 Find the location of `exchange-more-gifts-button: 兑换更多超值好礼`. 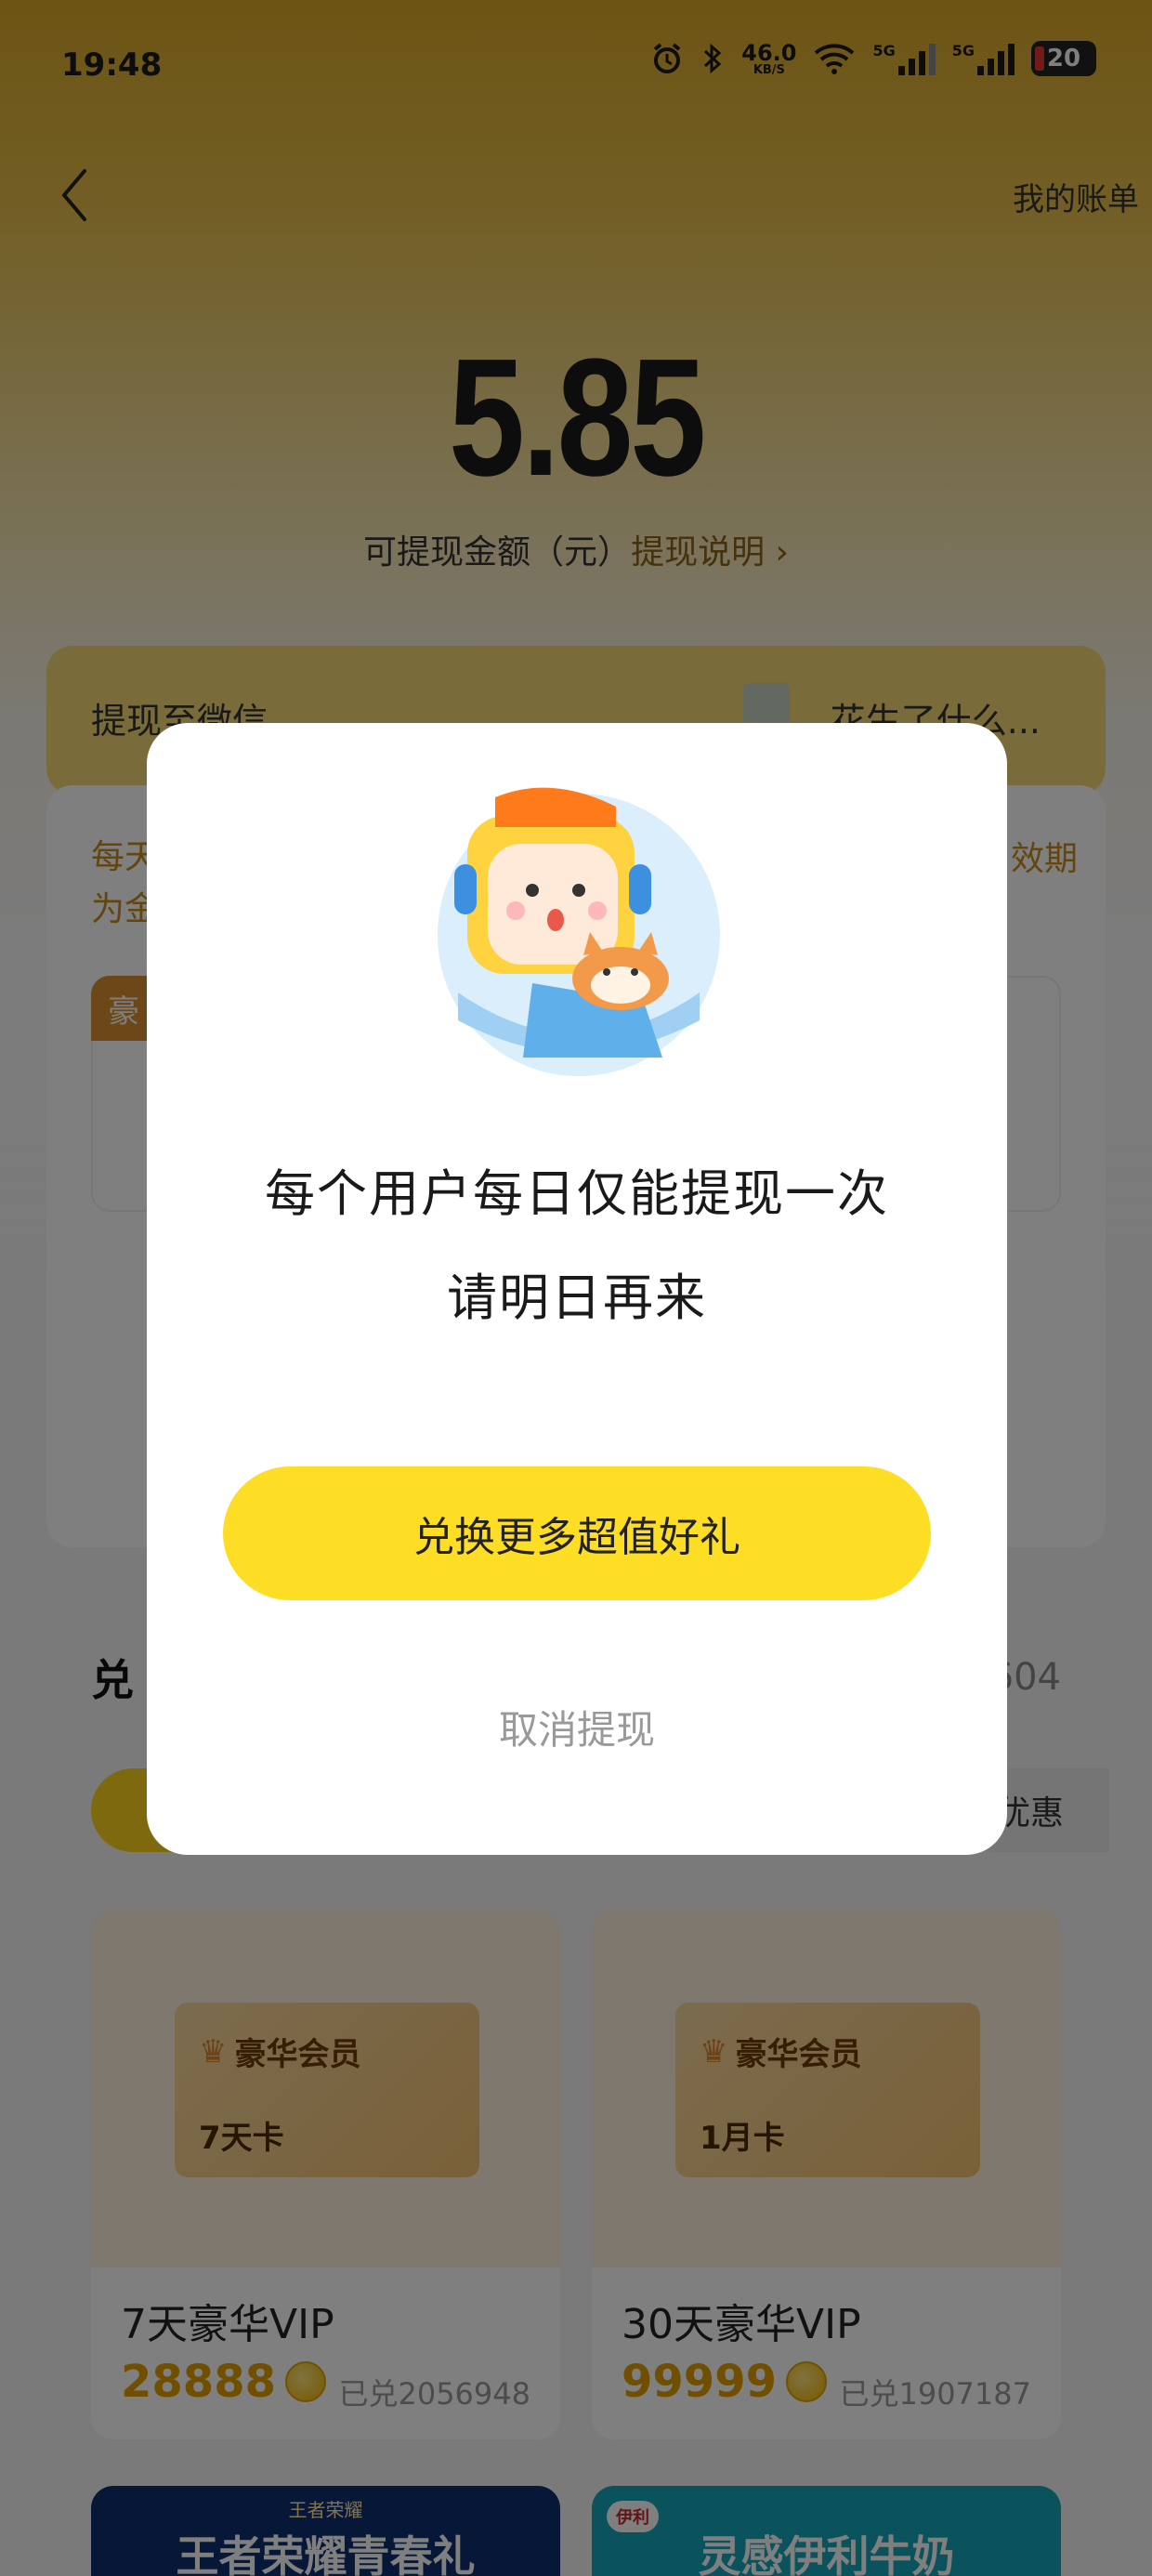

exchange-more-gifts-button: 兑换更多超值好礼 is located at coordinates (577, 1533).